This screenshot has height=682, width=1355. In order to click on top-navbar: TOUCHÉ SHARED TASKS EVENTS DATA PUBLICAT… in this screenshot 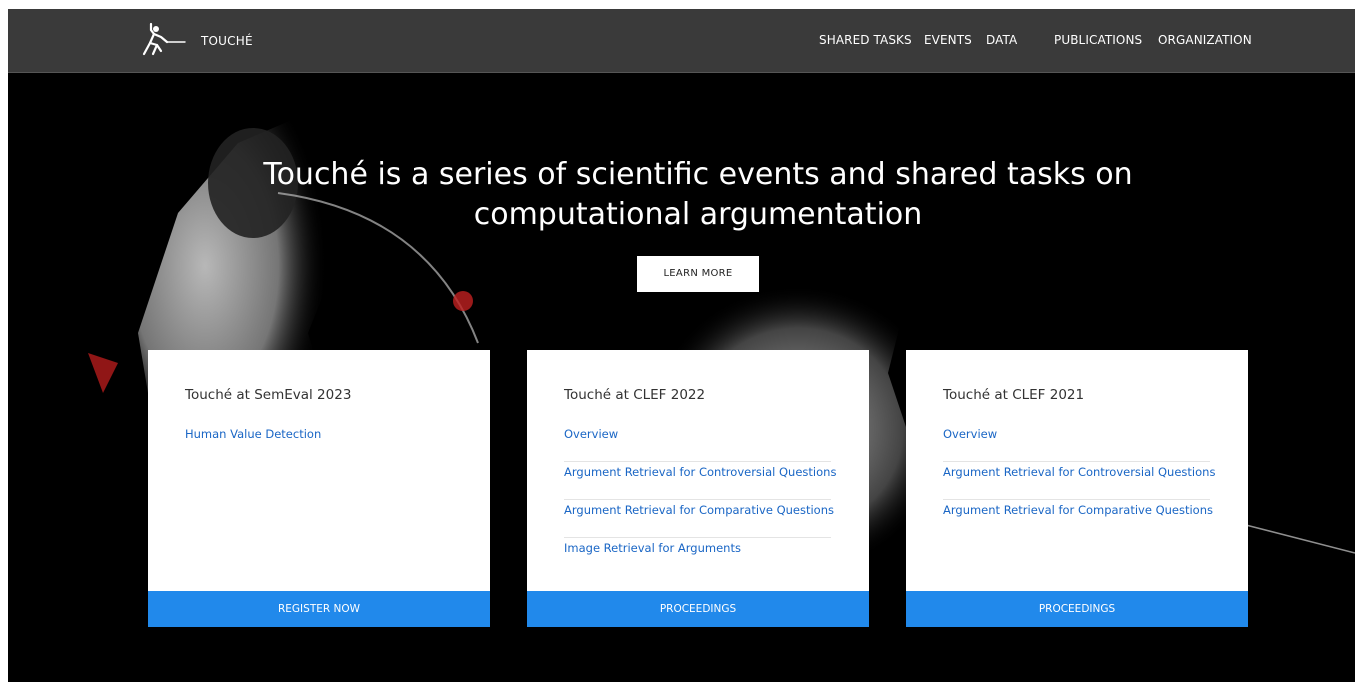, I will do `click(681, 41)`.